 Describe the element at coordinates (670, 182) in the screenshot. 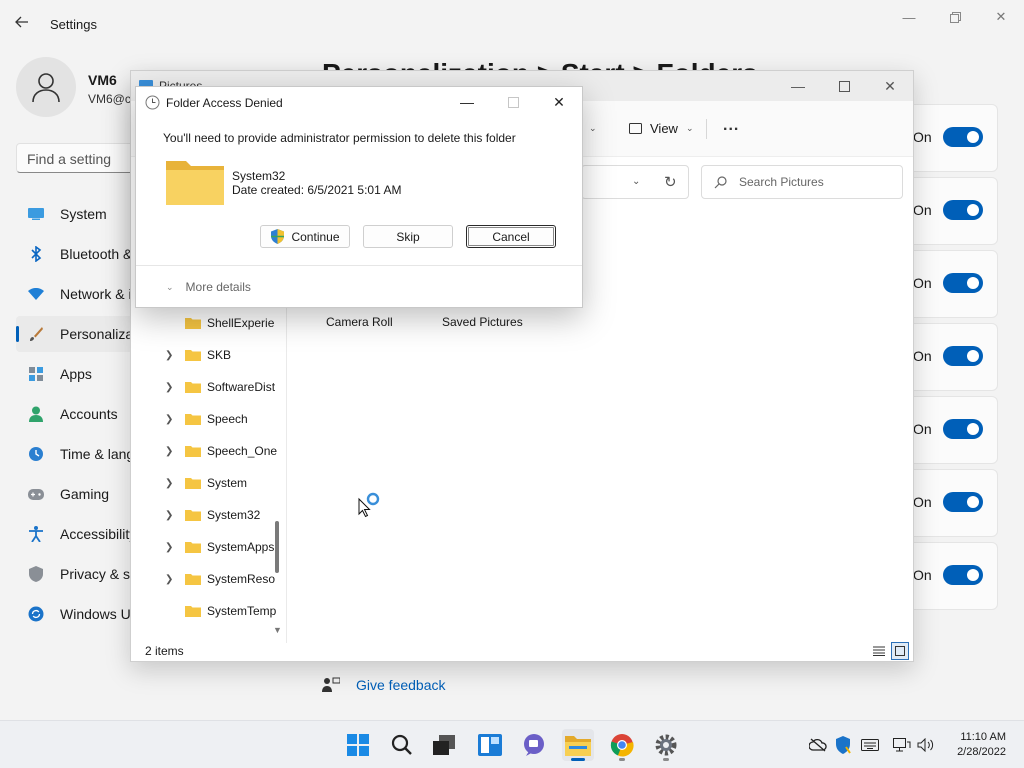

I see `refresh-icon: ↻` at that location.